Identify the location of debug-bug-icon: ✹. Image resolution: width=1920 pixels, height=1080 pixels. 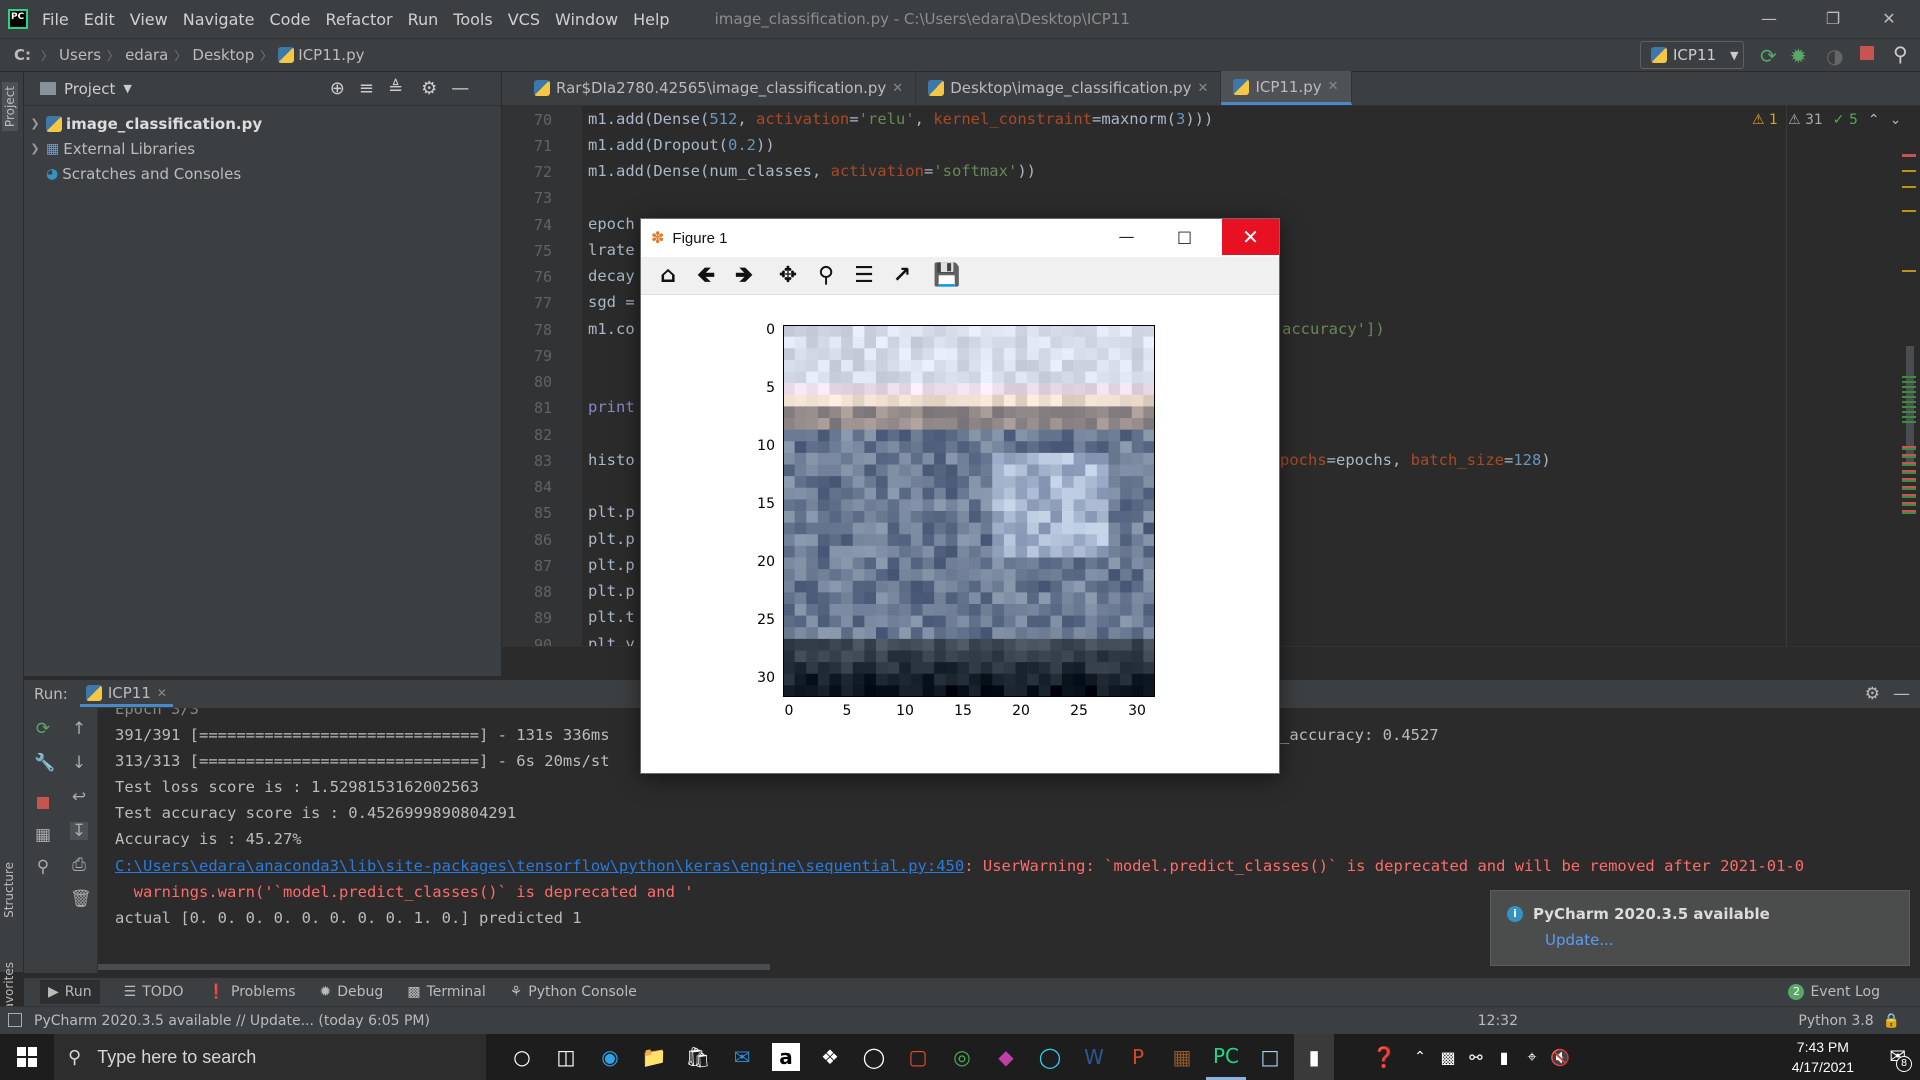
(1798, 56).